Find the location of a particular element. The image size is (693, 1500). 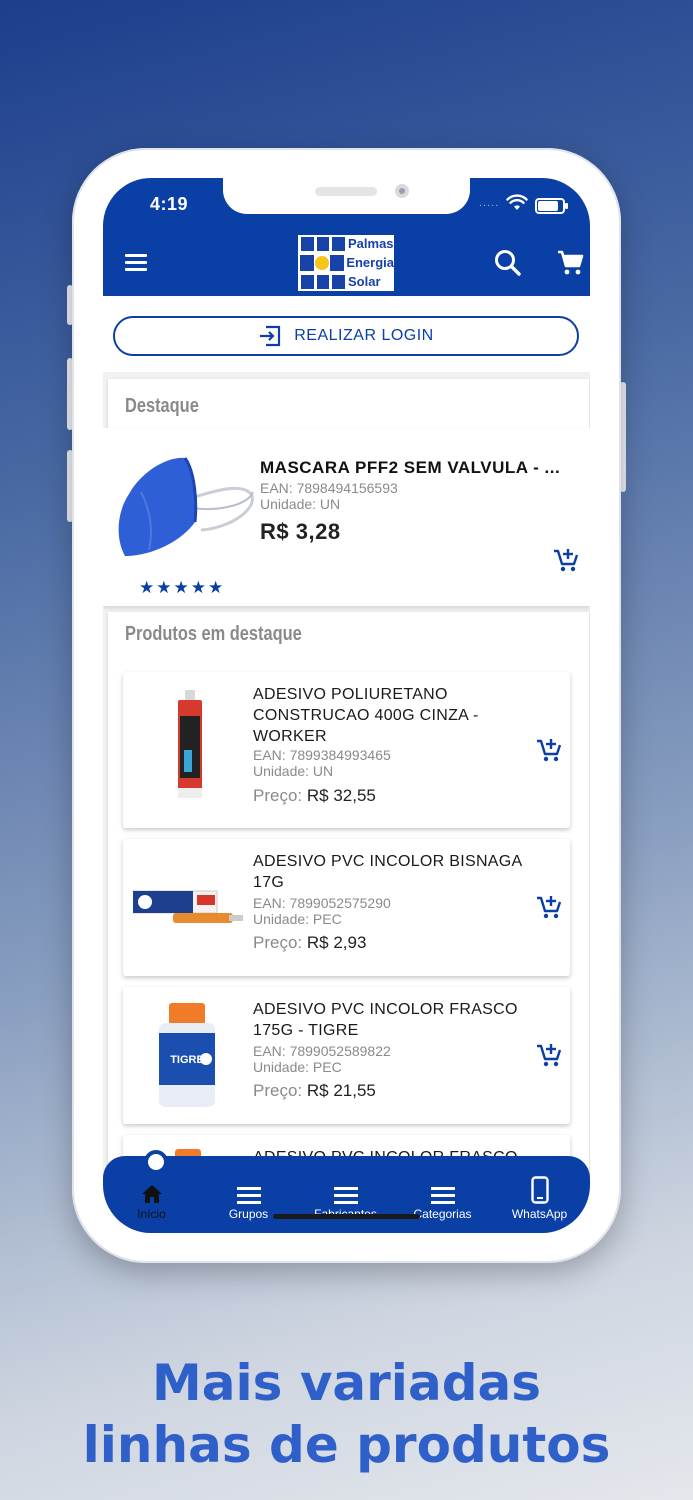

tagline-line-2: linhas de produtos is located at coordinates (346, 1445).